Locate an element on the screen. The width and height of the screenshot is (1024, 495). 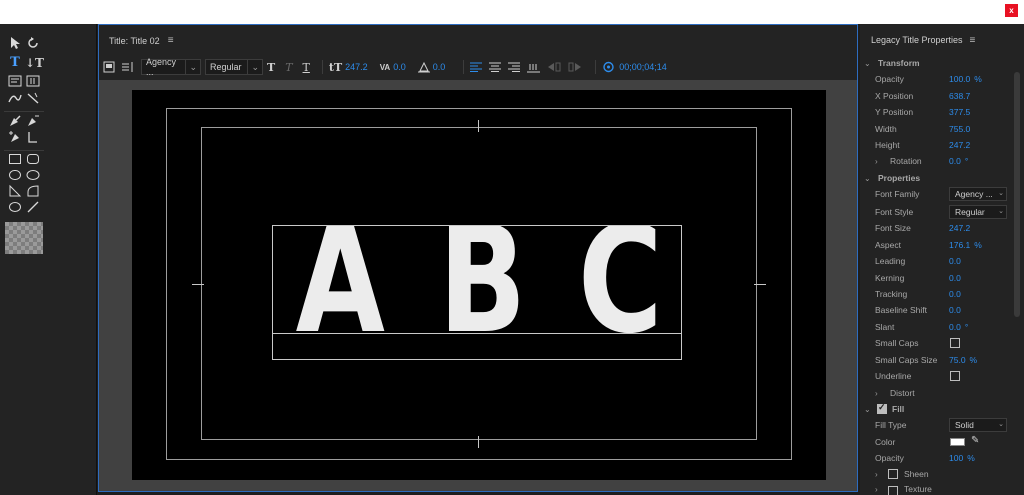
opacity-value: 100.0% is located at coordinates (965, 79).